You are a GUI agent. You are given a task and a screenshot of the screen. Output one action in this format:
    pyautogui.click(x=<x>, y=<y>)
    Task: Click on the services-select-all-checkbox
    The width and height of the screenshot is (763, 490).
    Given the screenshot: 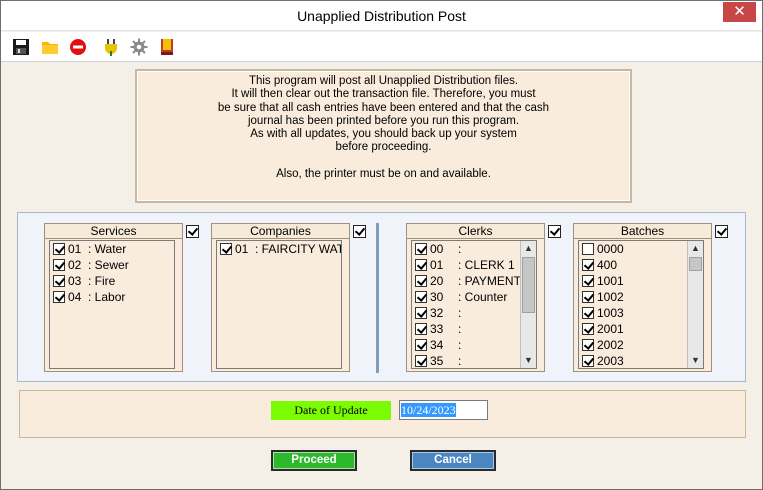 What is the action you would take?
    pyautogui.click(x=192, y=231)
    